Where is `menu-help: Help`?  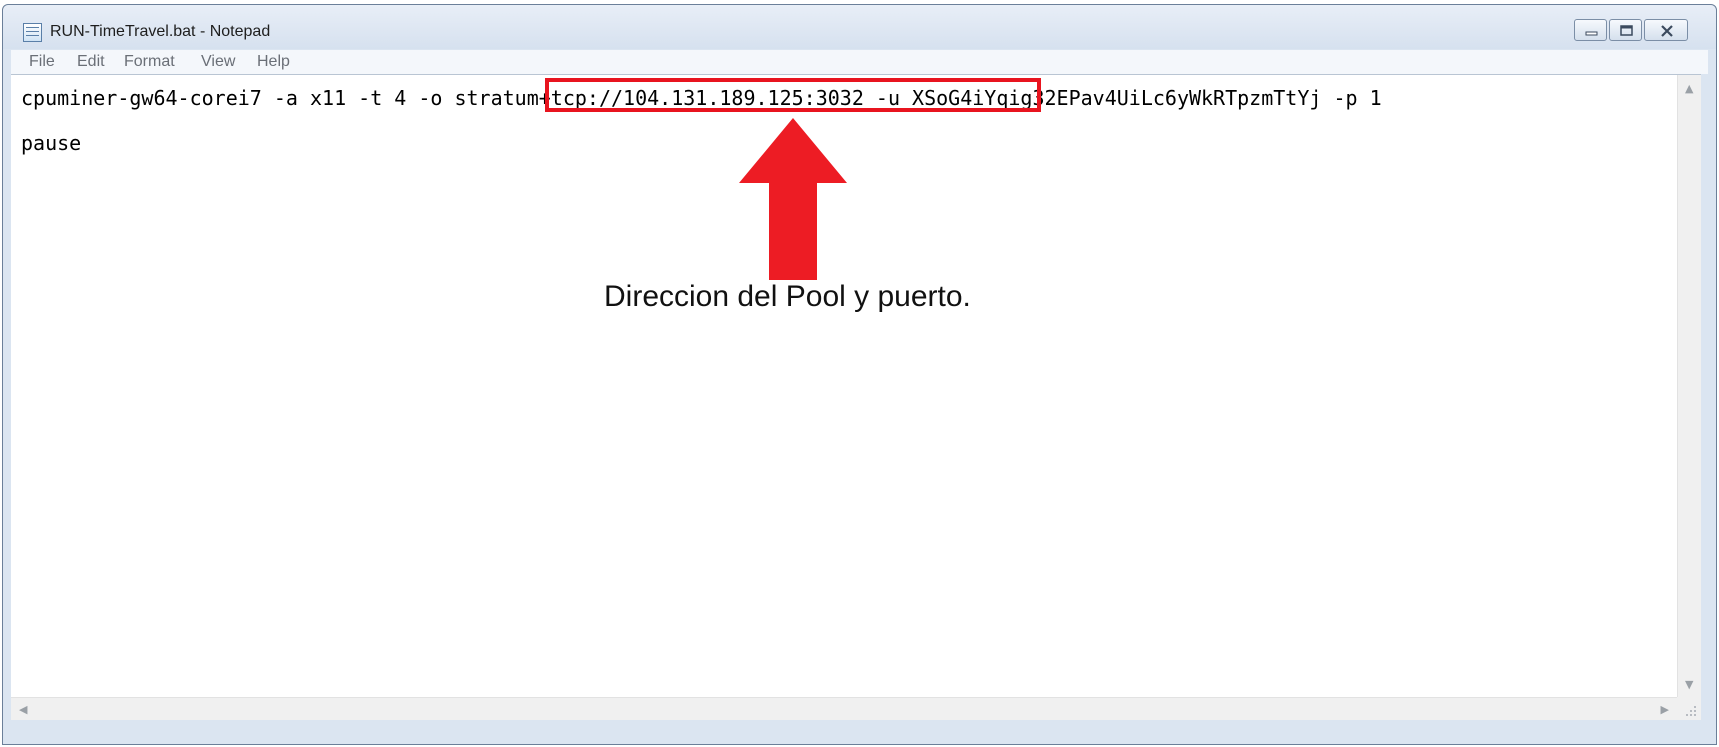 menu-help: Help is located at coordinates (273, 62).